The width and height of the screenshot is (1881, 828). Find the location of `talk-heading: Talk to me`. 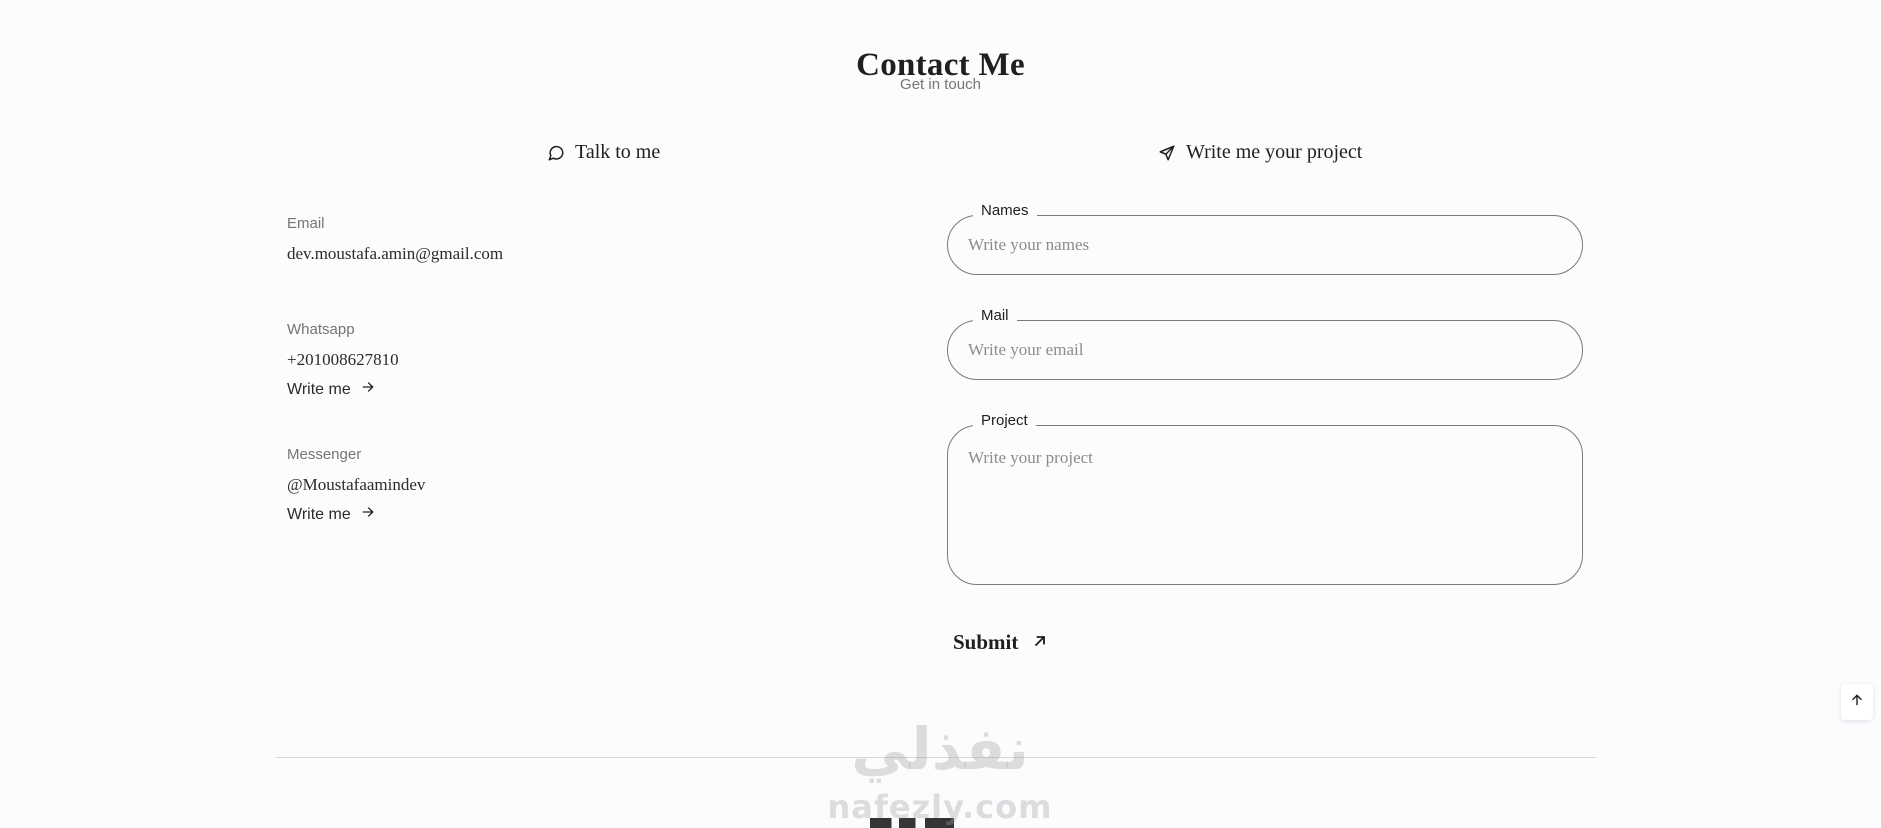

talk-heading: Talk to me is located at coordinates (603, 152).